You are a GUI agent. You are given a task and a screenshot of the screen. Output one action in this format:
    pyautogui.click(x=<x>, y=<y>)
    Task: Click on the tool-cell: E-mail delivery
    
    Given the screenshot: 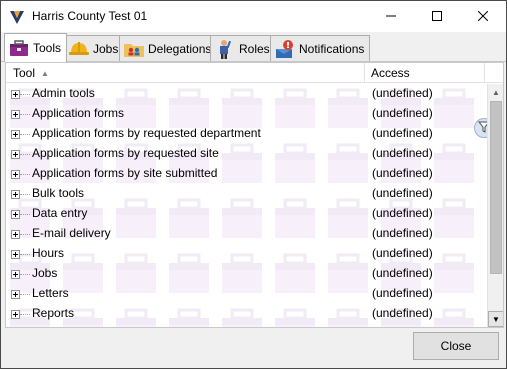 What is the action you would take?
    pyautogui.click(x=71, y=233)
    